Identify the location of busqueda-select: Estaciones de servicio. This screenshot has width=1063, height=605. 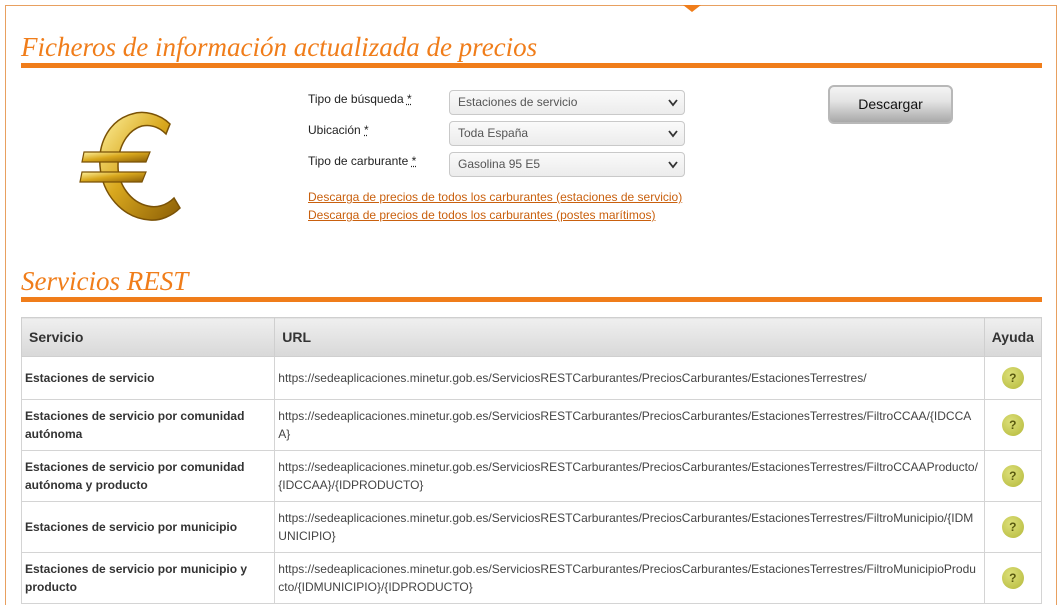
(567, 102).